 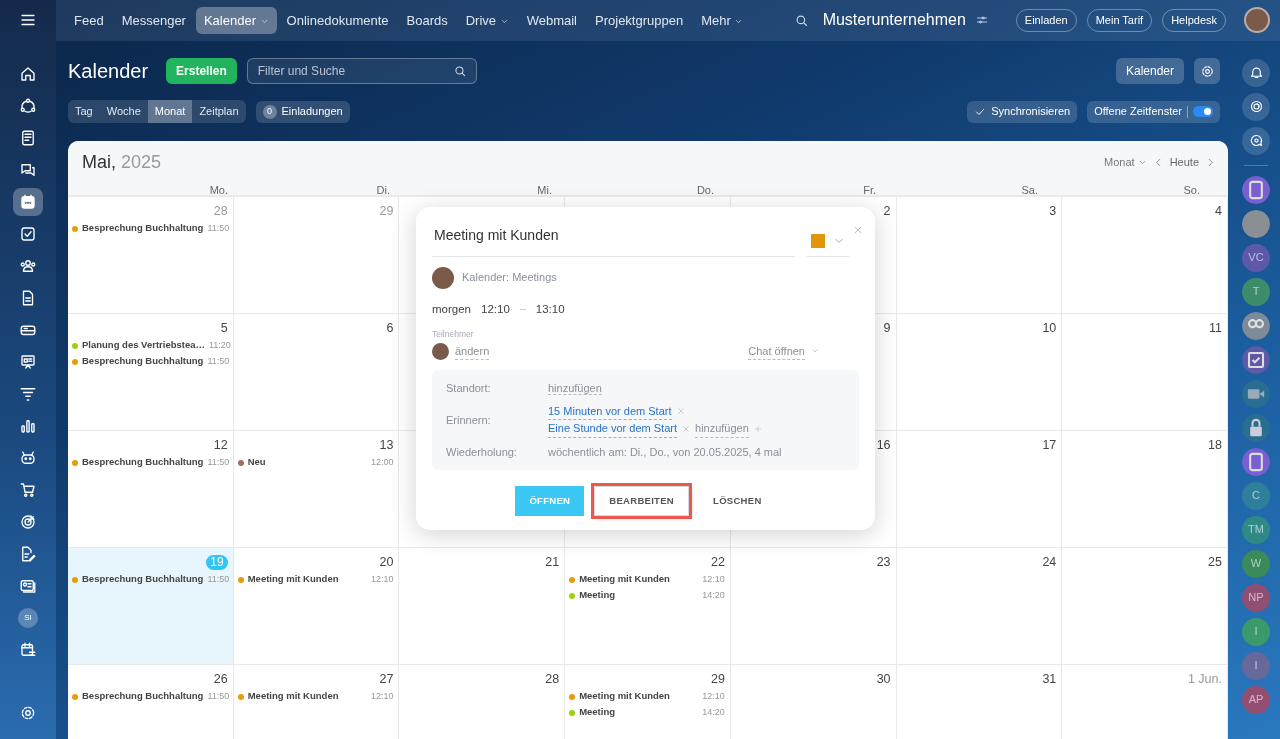 What do you see at coordinates (236, 20) in the screenshot?
I see `nav-tab: Kalender` at bounding box center [236, 20].